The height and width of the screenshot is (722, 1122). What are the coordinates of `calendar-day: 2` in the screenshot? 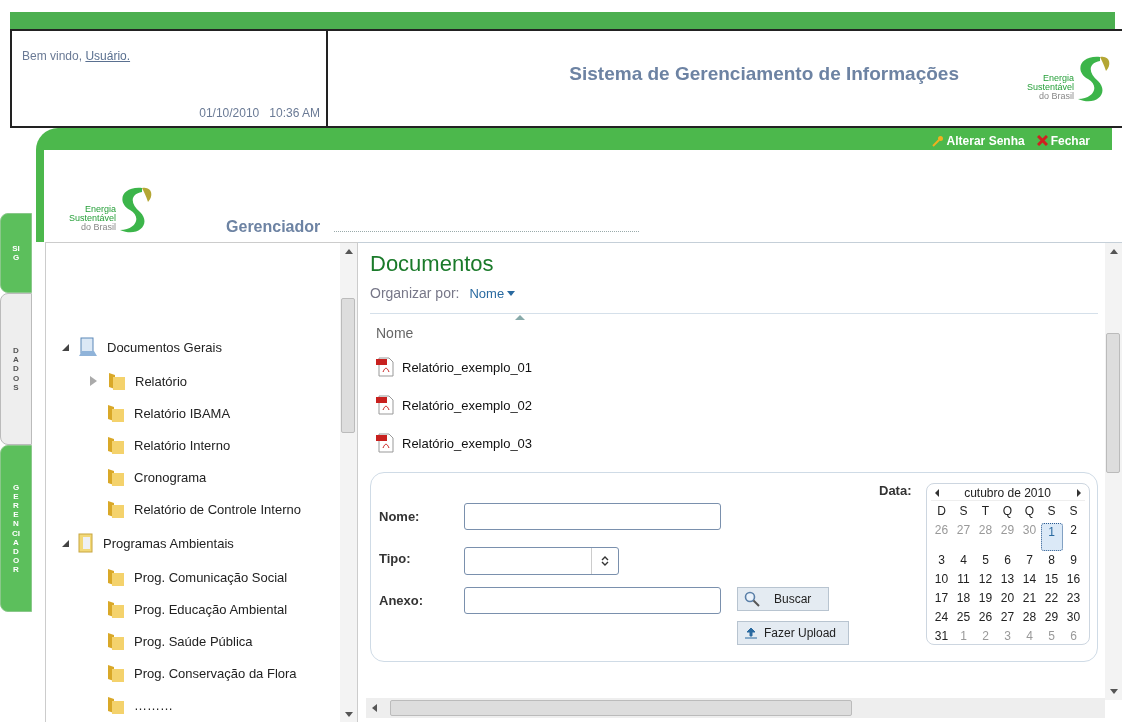 It's located at (1073, 536).